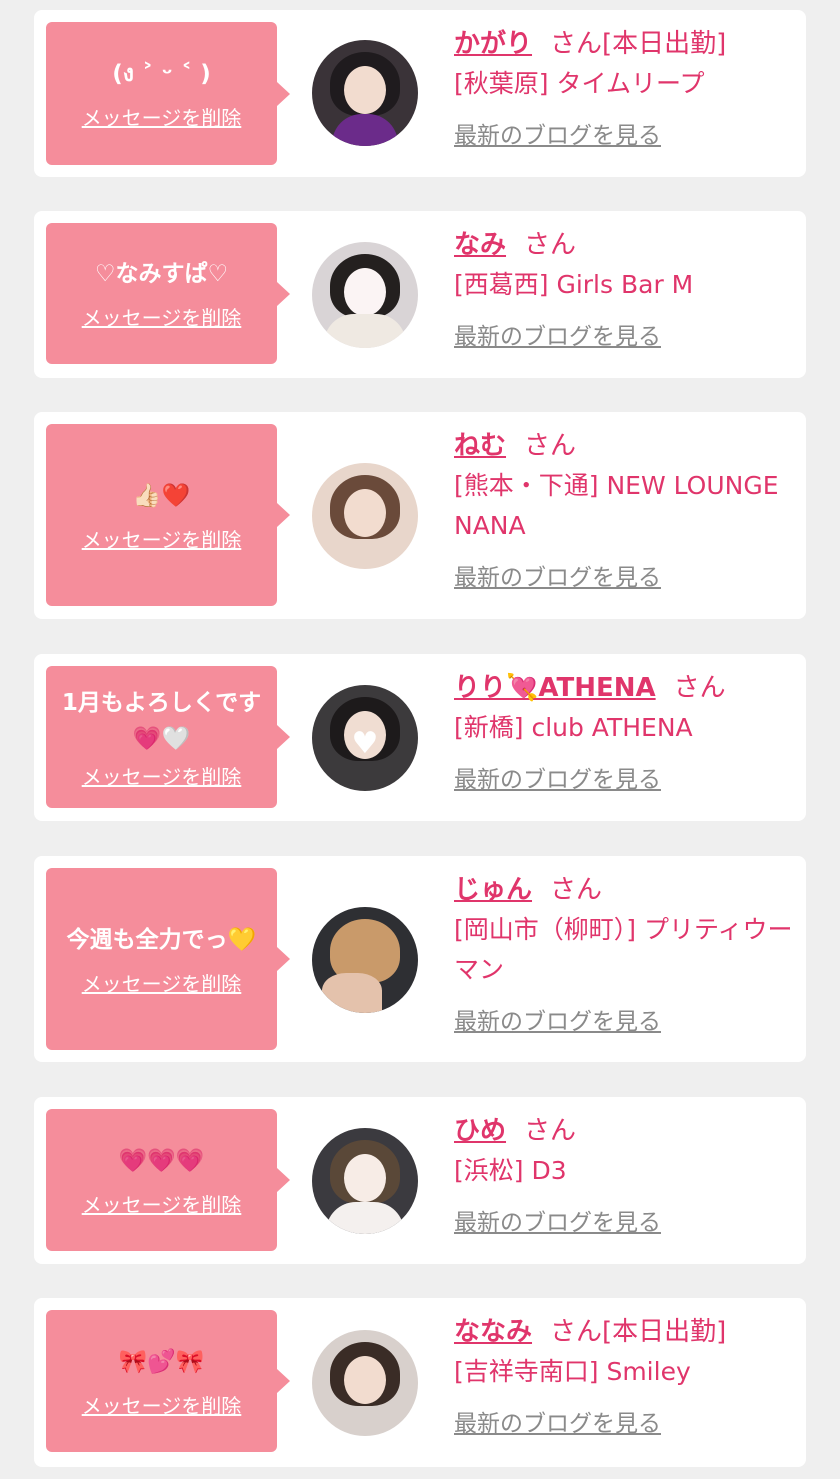 The image size is (840, 1479). What do you see at coordinates (161, 1361) in the screenshot?
I see `message-text: 🎀💕🎀` at bounding box center [161, 1361].